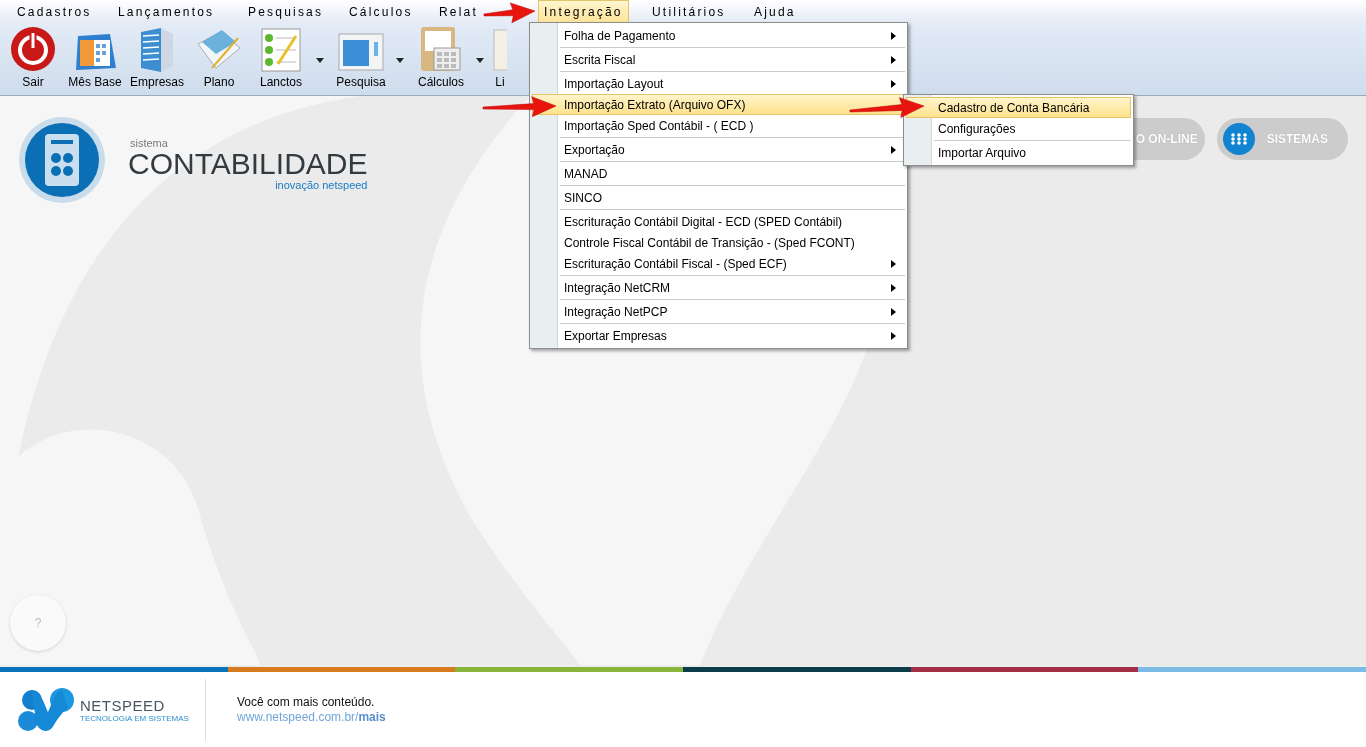 The image size is (1366, 747). I want to click on menu-item: Integração NetPCP, so click(718, 311).